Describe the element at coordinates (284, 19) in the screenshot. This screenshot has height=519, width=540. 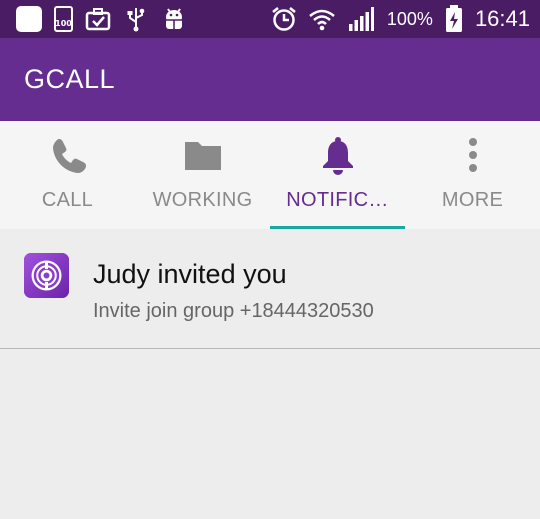
I see `alarm-icon` at that location.